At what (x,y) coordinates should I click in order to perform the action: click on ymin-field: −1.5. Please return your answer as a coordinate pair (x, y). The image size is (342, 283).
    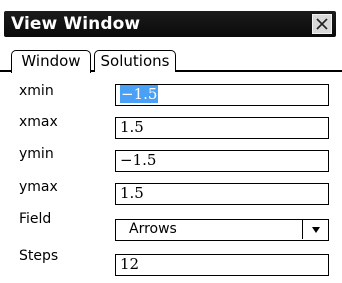
    Looking at the image, I should click on (222, 161).